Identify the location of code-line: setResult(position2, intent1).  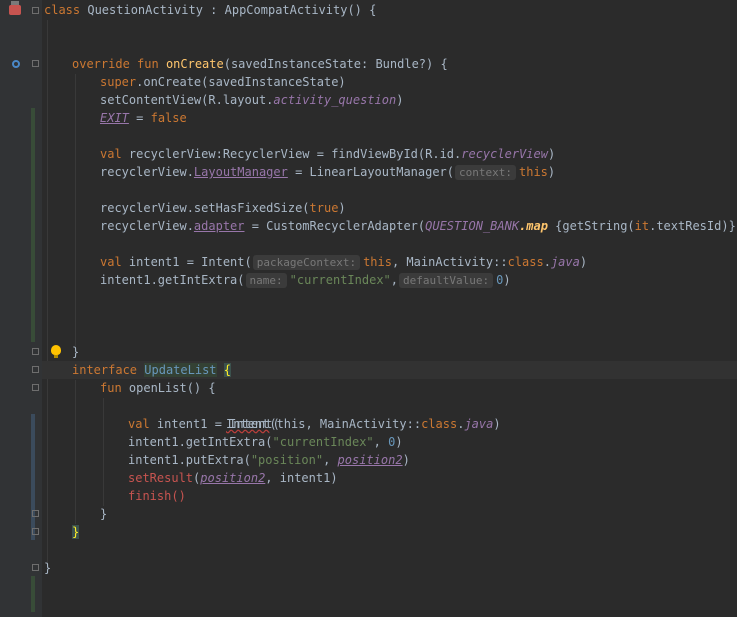
(233, 478).